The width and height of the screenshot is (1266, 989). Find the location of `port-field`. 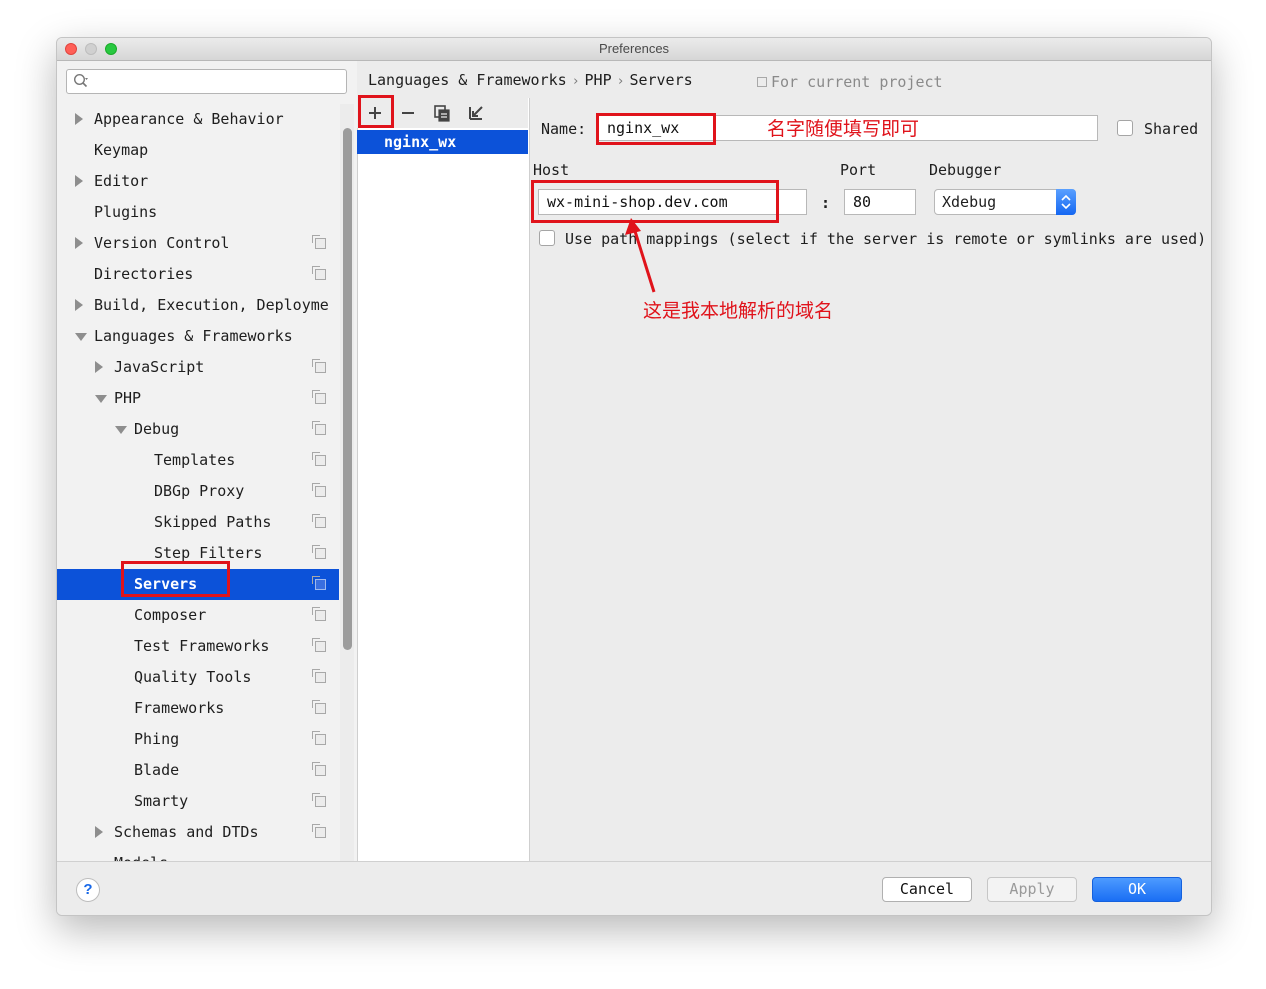

port-field is located at coordinates (880, 202).